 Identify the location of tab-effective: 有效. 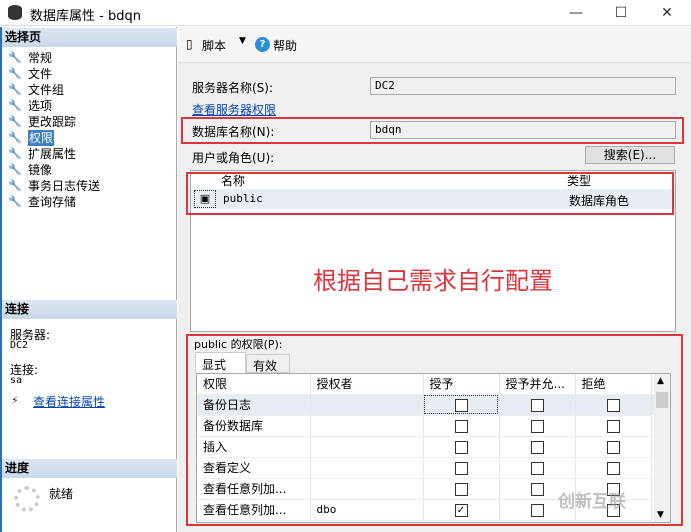
(268, 363).